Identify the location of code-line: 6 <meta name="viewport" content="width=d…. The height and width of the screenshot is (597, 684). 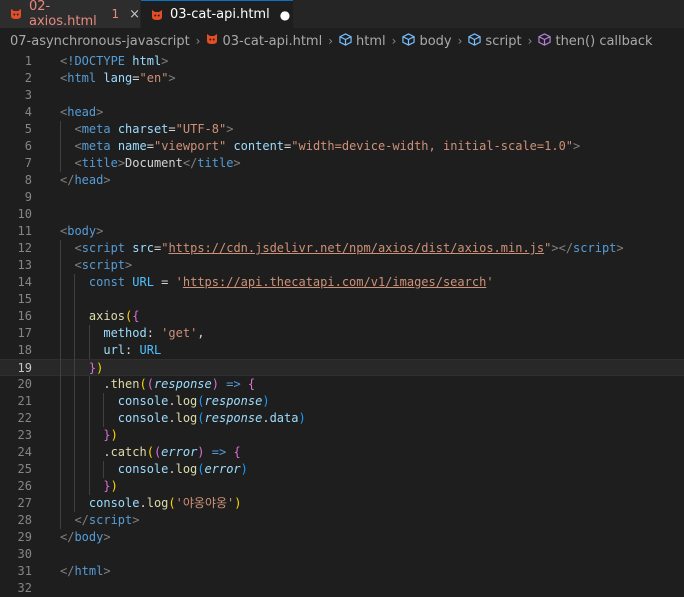
(342, 146).